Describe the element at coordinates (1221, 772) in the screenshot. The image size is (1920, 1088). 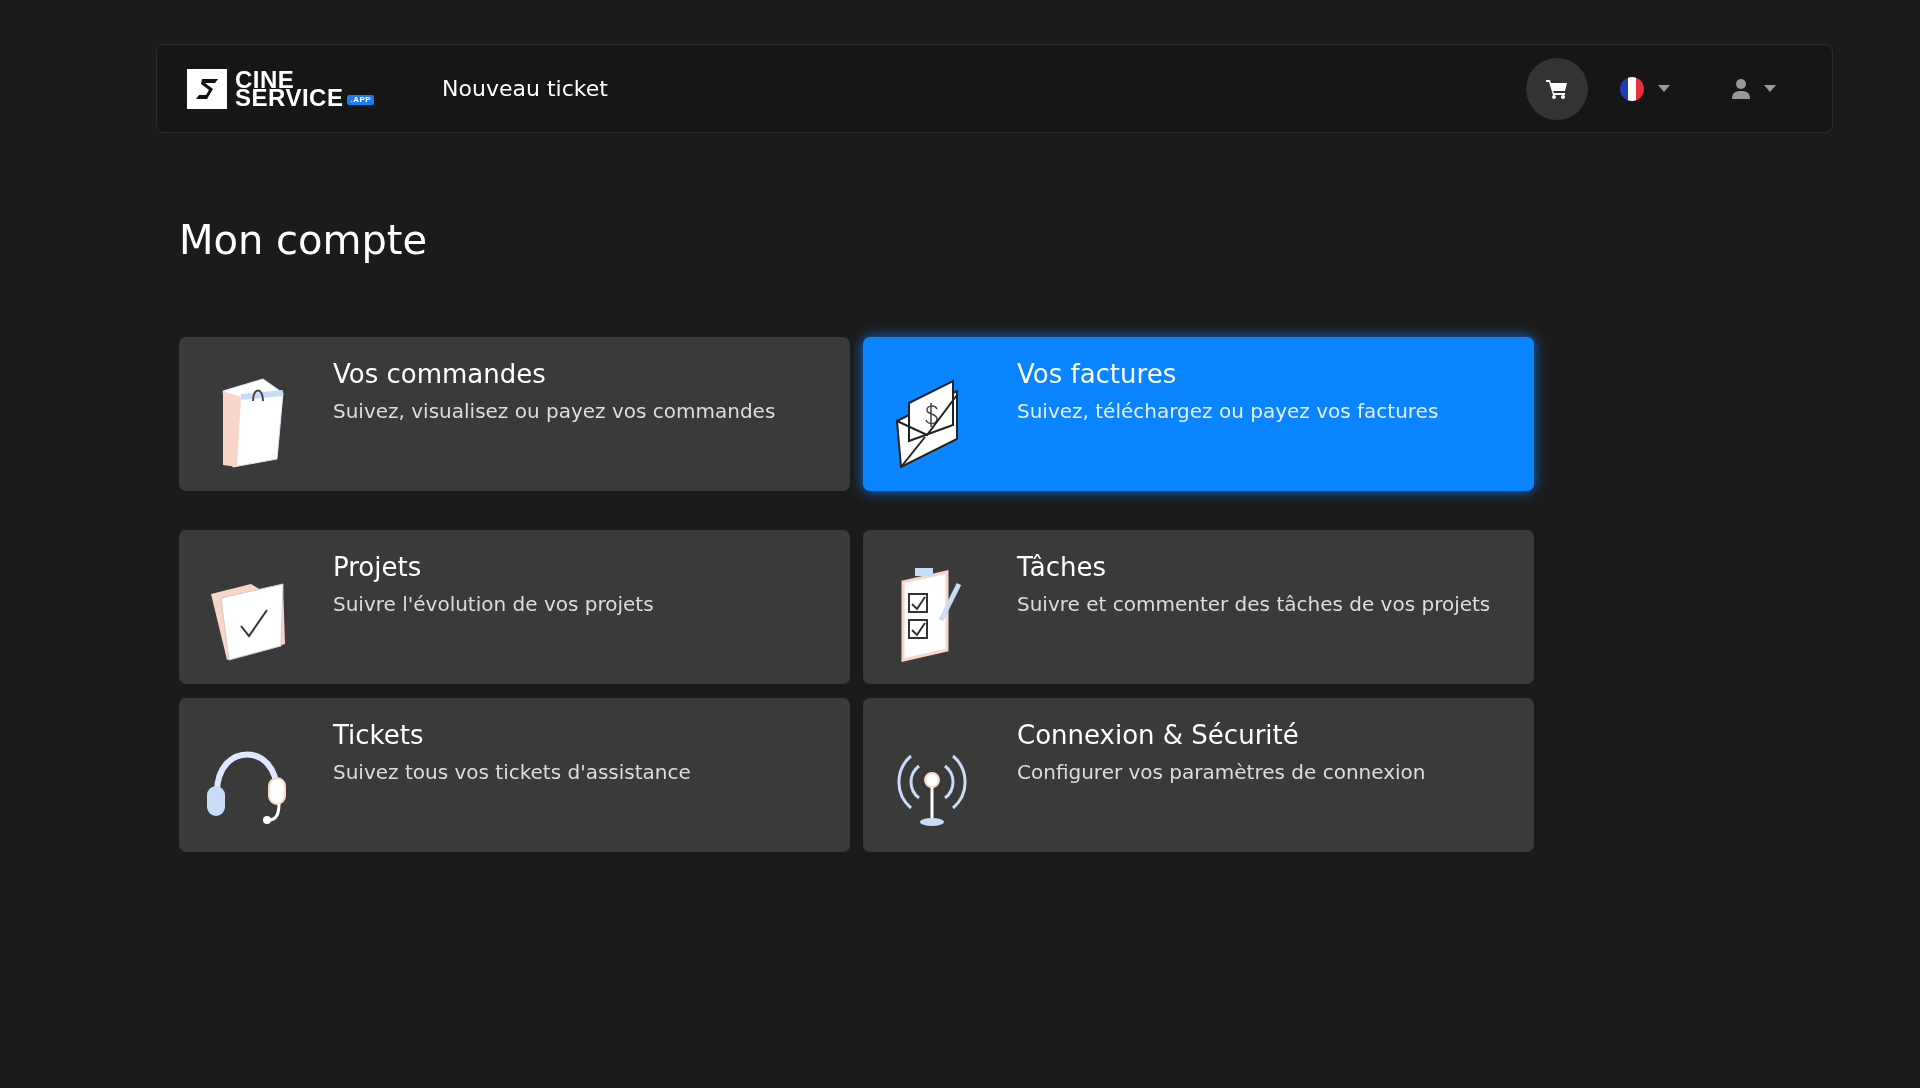
I see `card-description: Configurer vos paramètres de connexion` at that location.